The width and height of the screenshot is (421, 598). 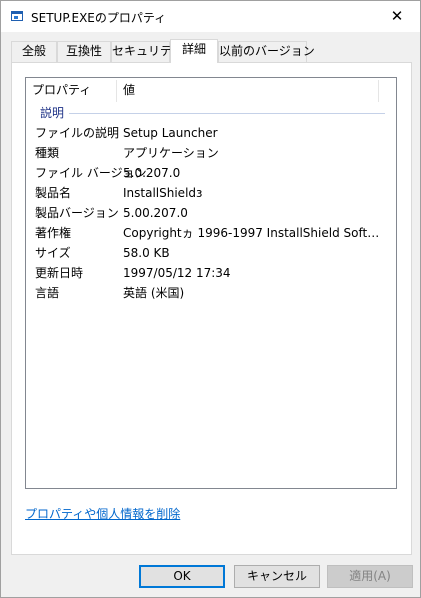 What do you see at coordinates (152, 173) in the screenshot?
I see `property-value: 5.0.207.0` at bounding box center [152, 173].